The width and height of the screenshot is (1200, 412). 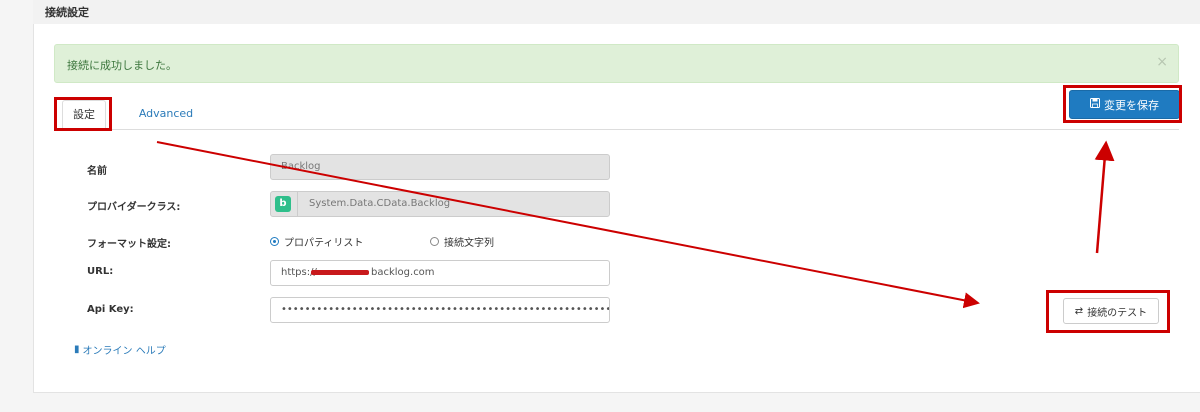 What do you see at coordinates (340, 272) in the screenshot?
I see `redaction-mark` at bounding box center [340, 272].